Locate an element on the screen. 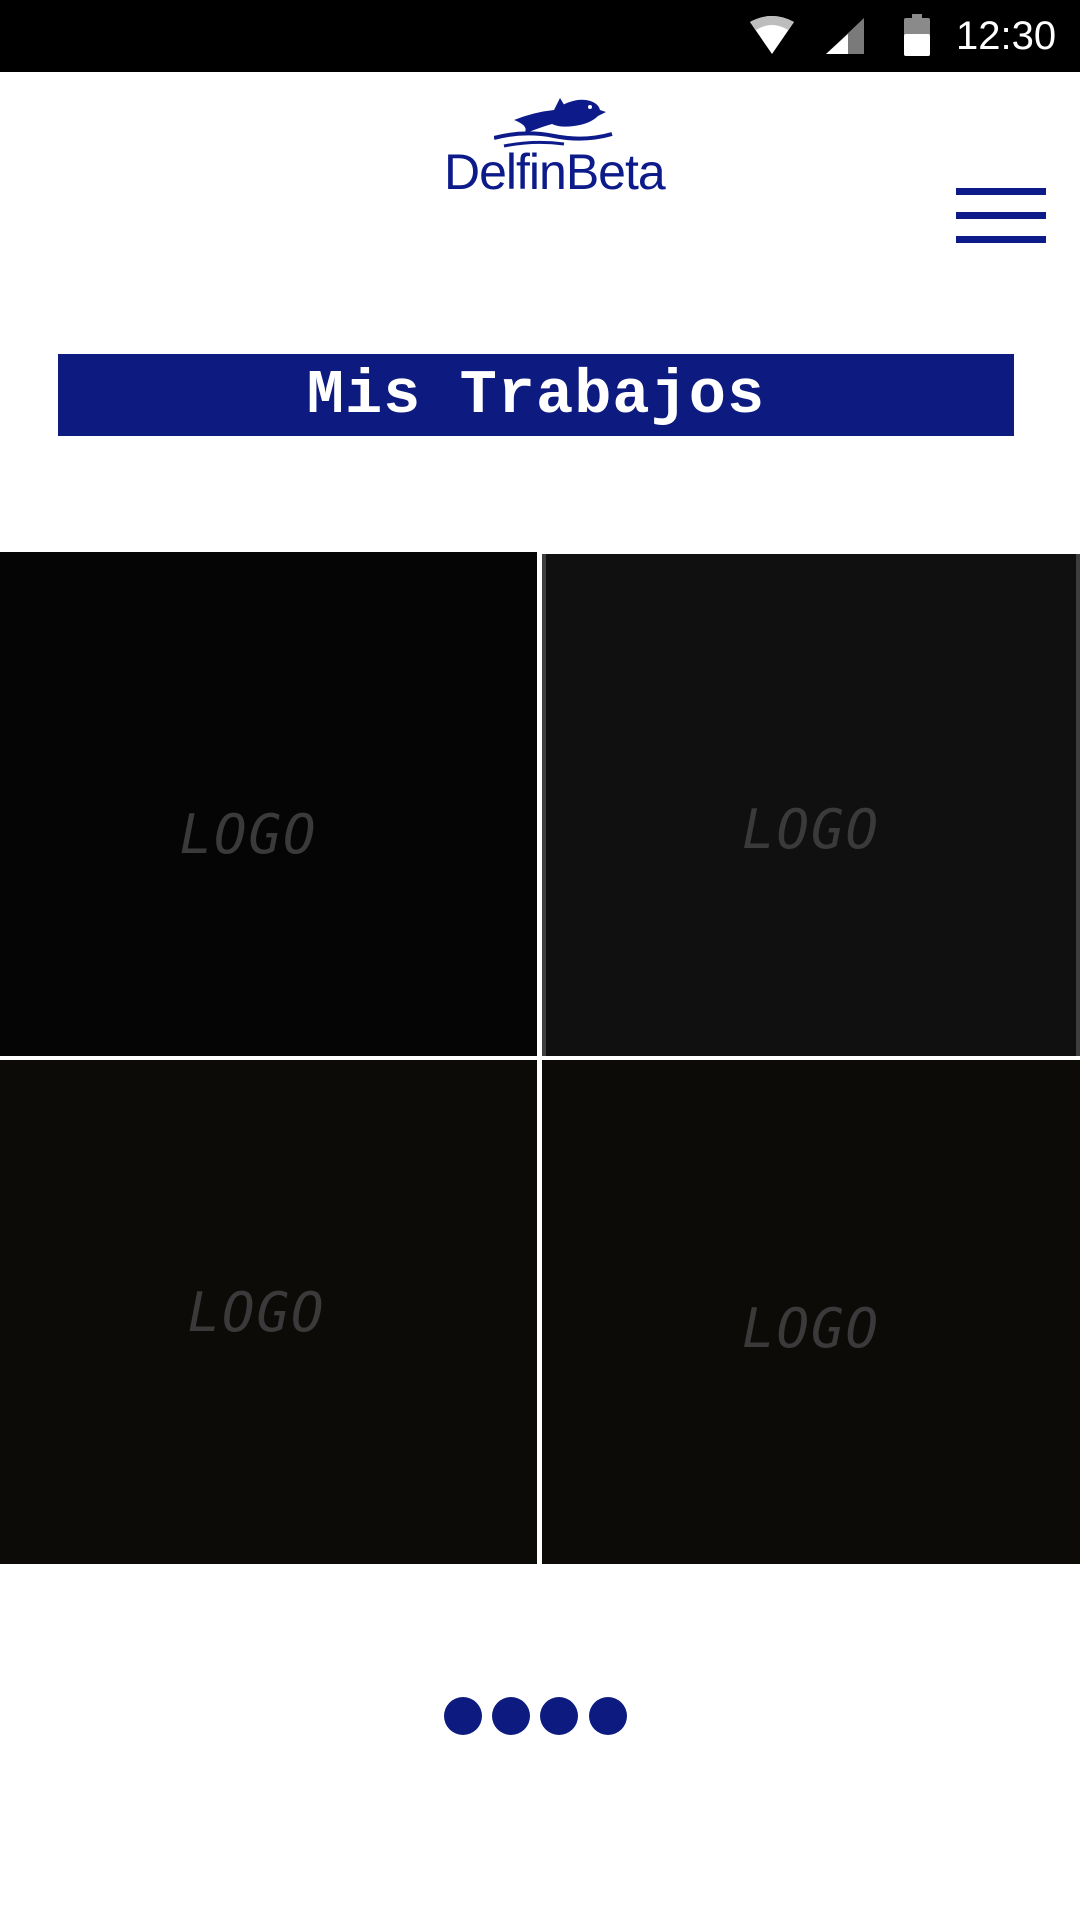  pagination-dots is located at coordinates (536, 1717).